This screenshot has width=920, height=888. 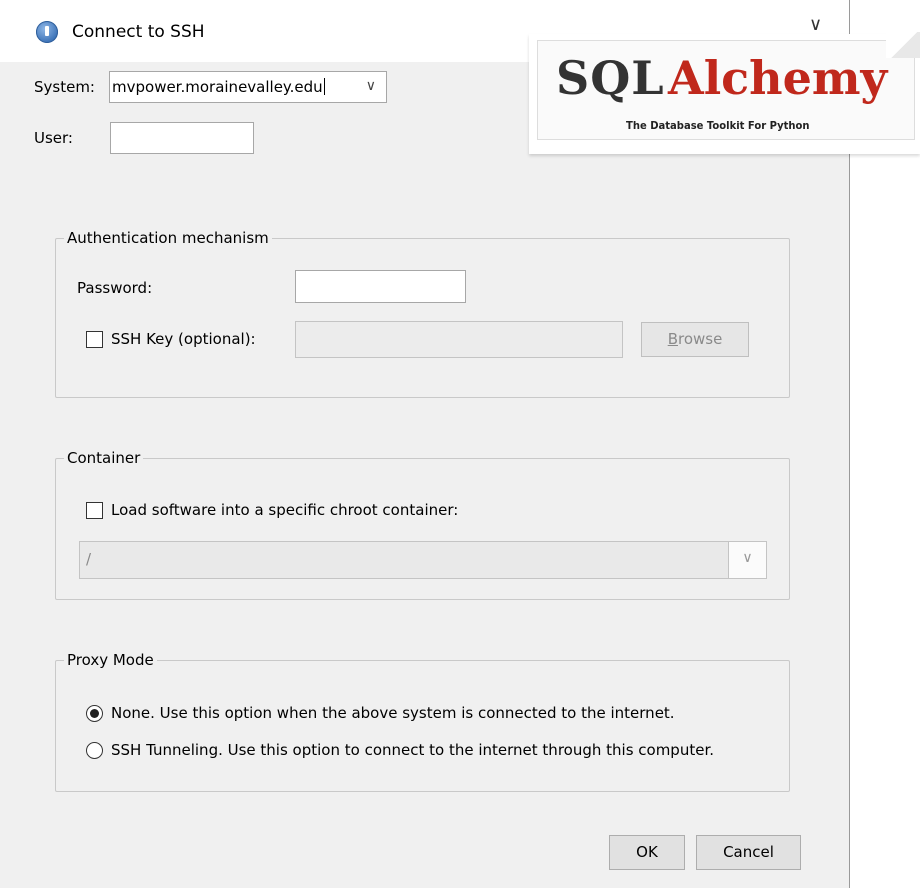 I want to click on logo-tagline: The Database Toolkit For Python, so click(x=718, y=126).